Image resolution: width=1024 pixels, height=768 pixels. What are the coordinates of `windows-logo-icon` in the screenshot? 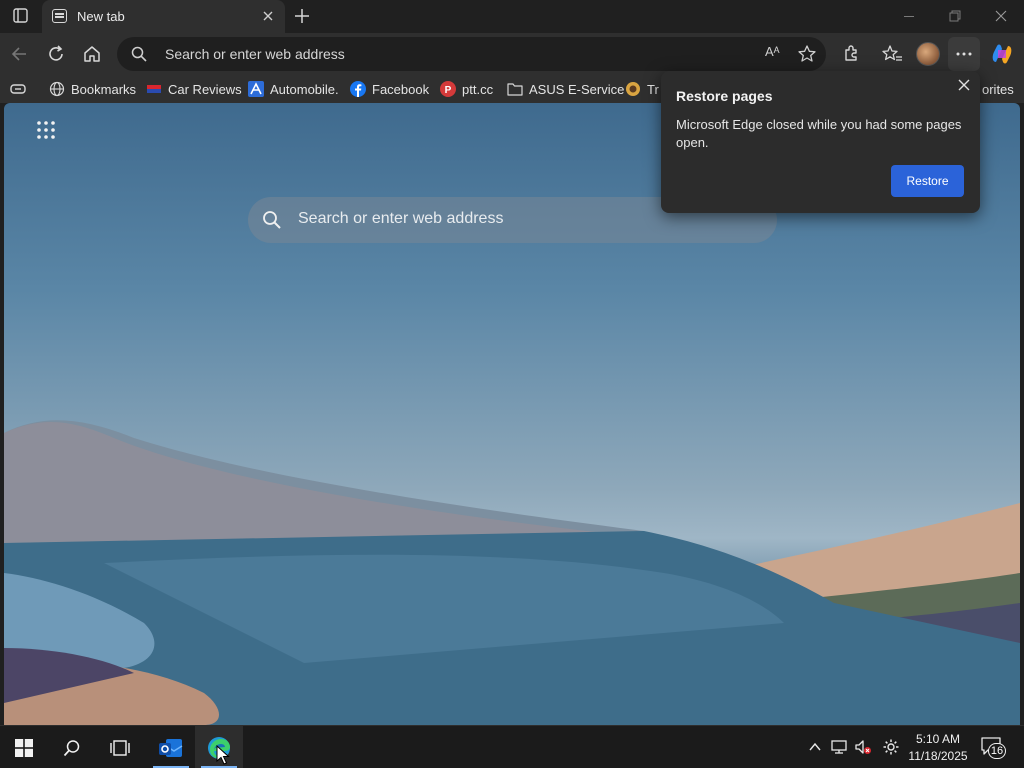 It's located at (24, 747).